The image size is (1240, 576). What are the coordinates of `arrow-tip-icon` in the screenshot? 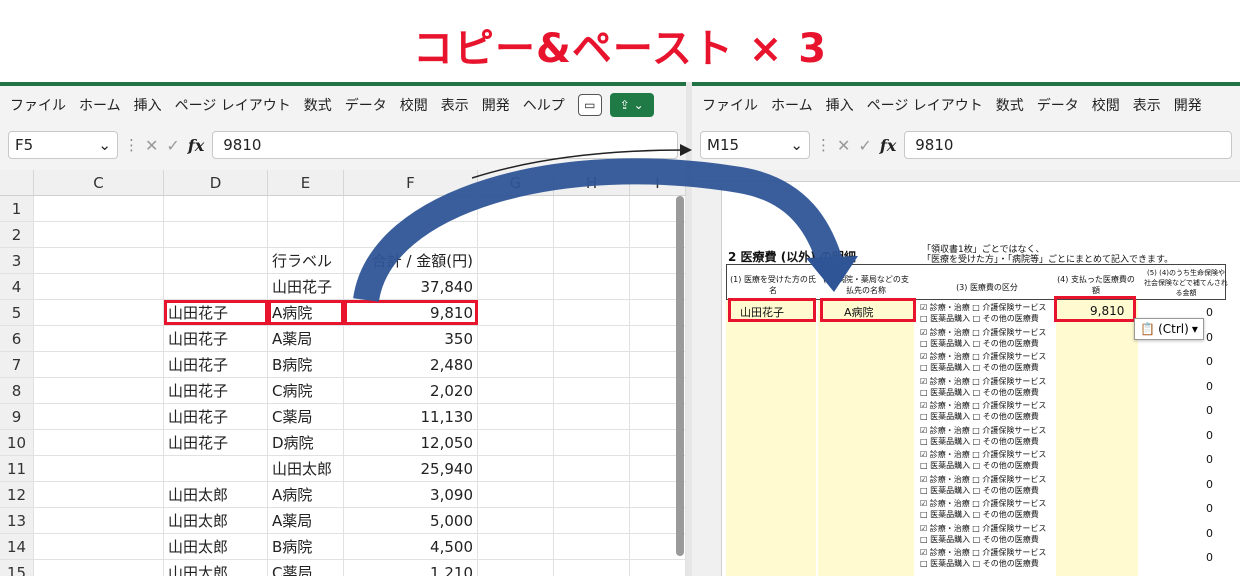 It's located at (686, 150).